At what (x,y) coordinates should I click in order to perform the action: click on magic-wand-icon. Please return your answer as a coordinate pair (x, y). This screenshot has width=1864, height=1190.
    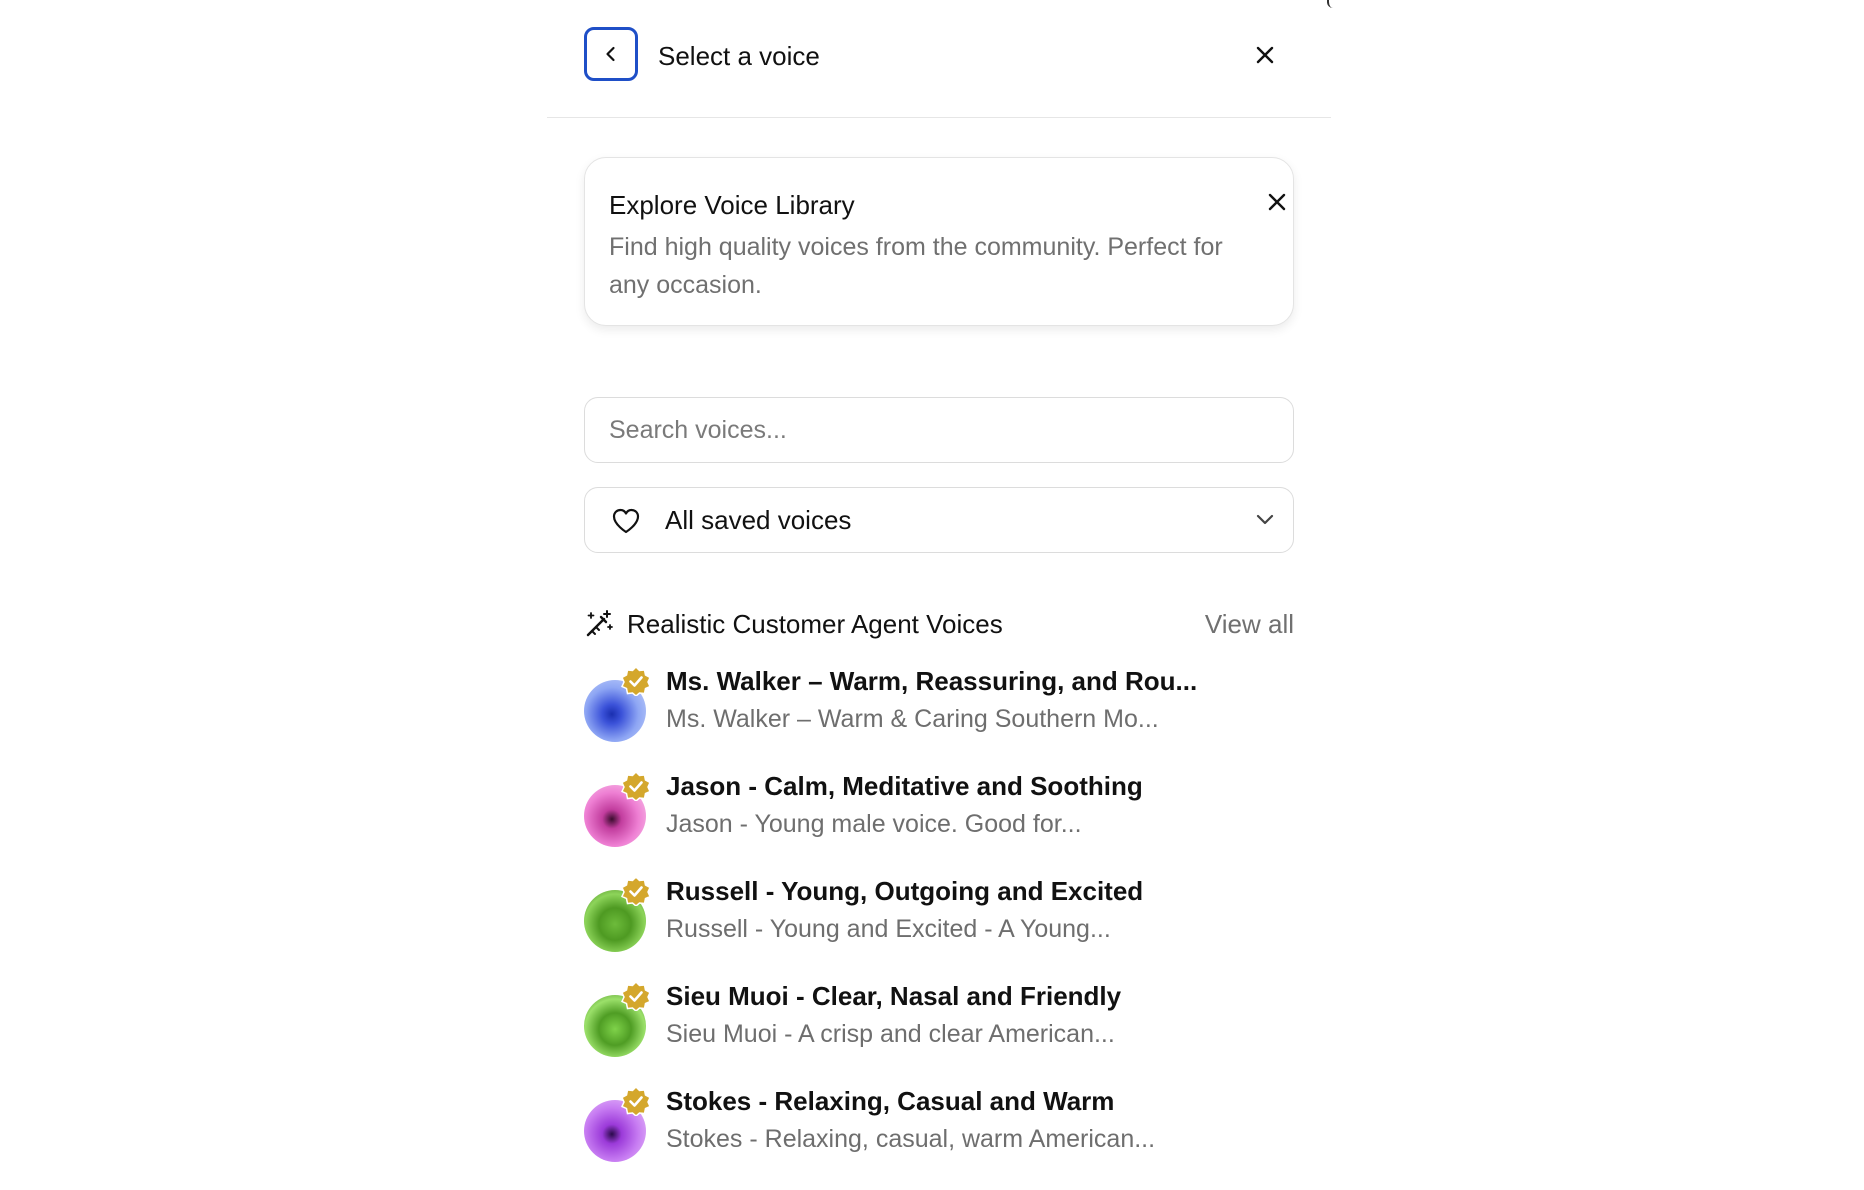
    Looking at the image, I should click on (599, 623).